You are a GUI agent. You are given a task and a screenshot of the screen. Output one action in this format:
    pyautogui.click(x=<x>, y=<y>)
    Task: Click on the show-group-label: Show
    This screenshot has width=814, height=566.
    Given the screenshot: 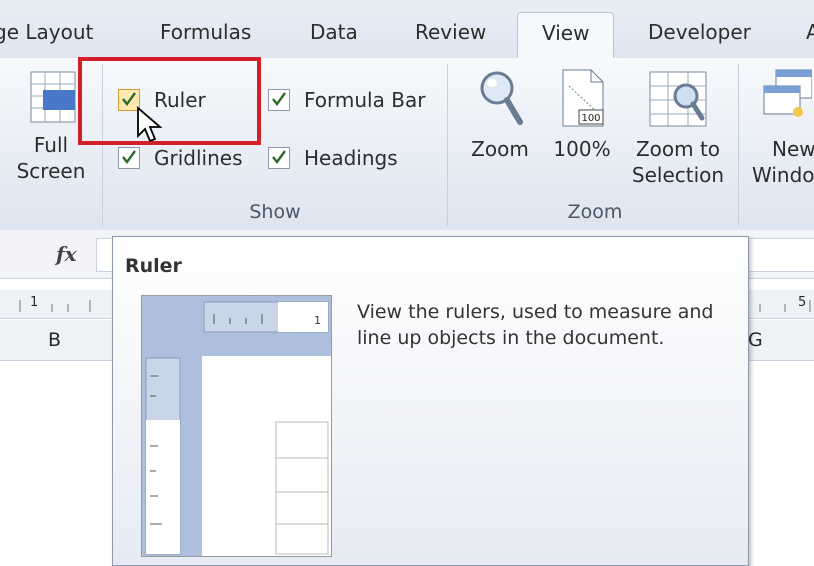 What is the action you would take?
    pyautogui.click(x=275, y=212)
    